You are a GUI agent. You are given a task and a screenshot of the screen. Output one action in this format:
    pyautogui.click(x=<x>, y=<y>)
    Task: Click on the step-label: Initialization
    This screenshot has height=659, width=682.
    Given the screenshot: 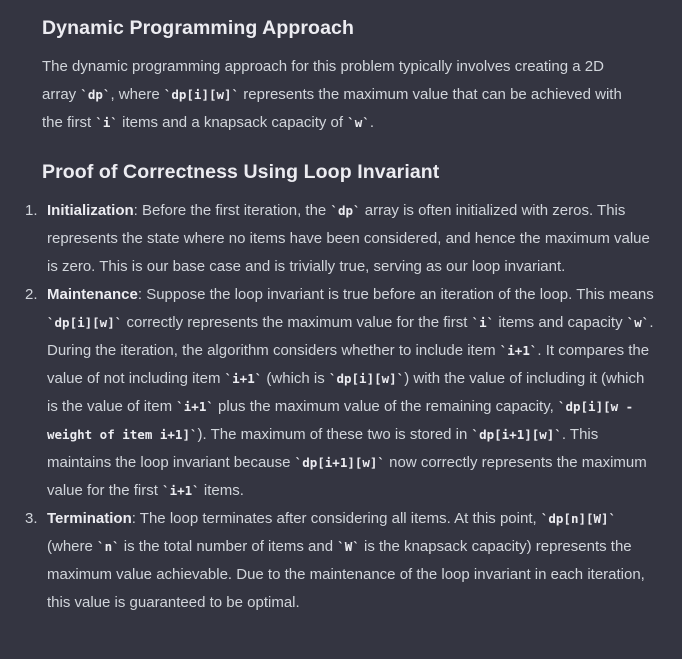 What is the action you would take?
    pyautogui.click(x=90, y=210)
    